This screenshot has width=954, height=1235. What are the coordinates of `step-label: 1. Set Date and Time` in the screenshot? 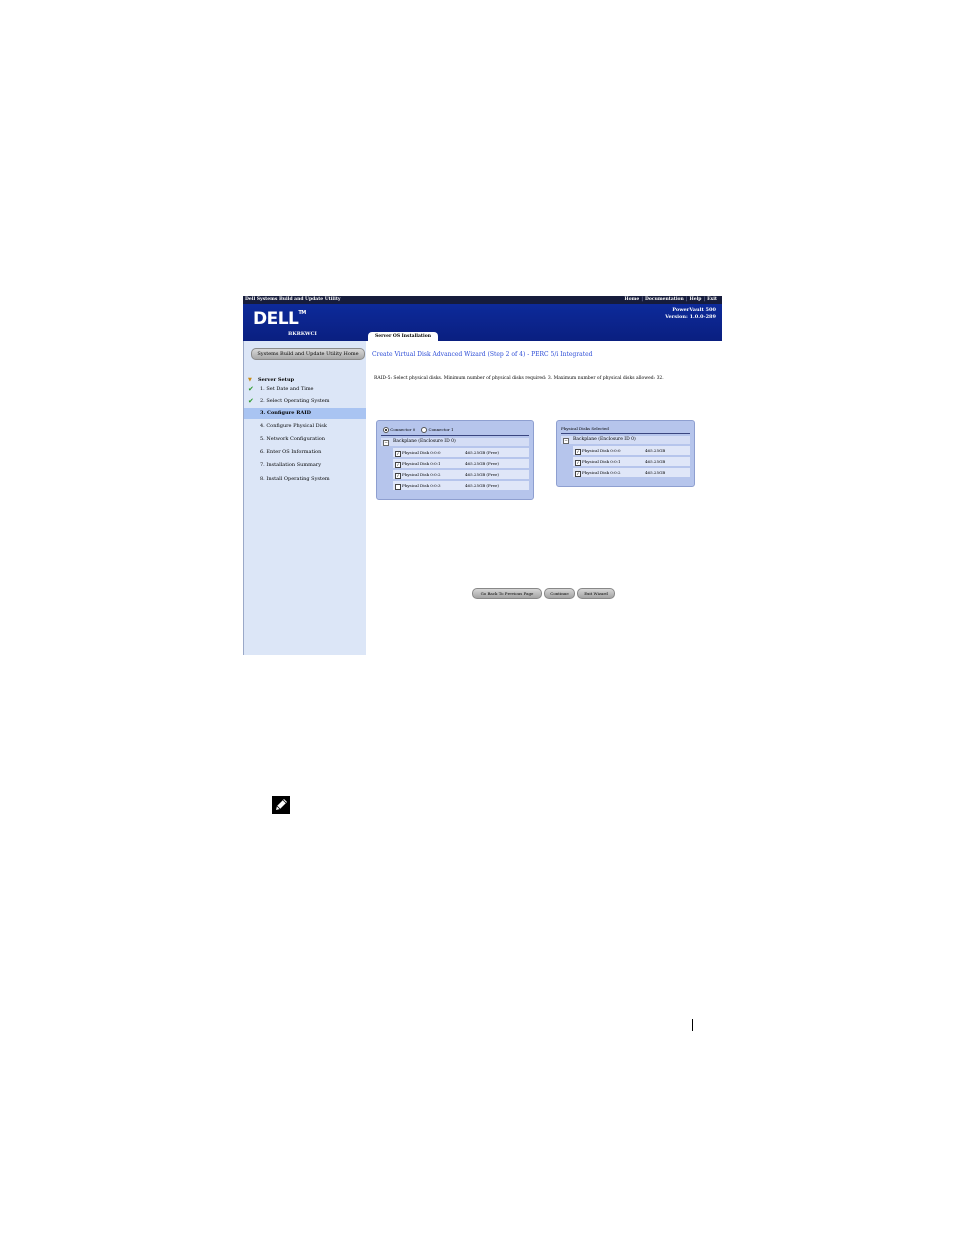 It's located at (287, 389).